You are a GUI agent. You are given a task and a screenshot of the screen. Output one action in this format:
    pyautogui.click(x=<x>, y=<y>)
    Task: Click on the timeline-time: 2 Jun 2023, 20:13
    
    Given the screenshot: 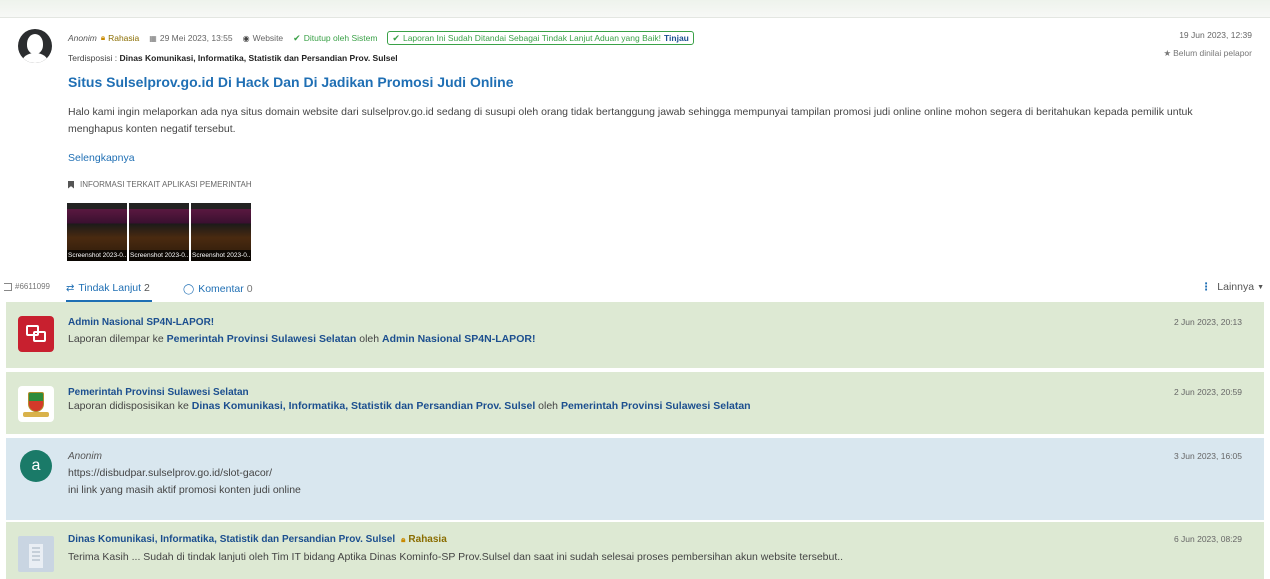 What is the action you would take?
    pyautogui.click(x=1207, y=322)
    